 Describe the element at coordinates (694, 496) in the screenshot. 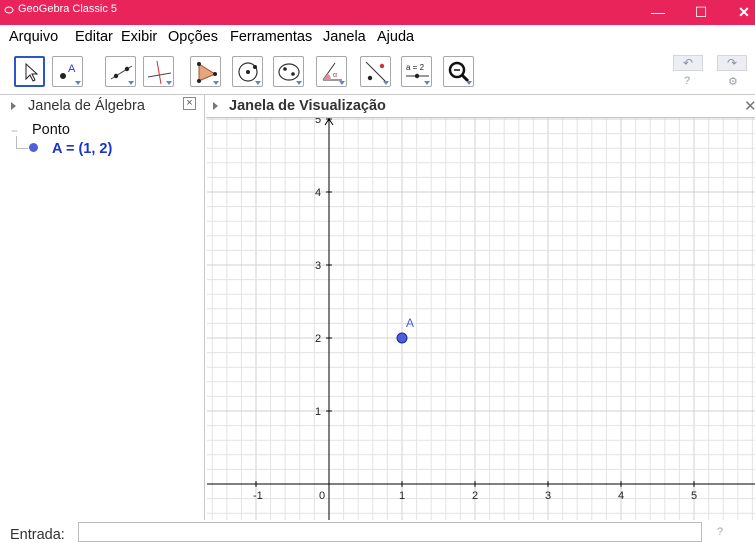

I see `x-tick-label: 5` at that location.